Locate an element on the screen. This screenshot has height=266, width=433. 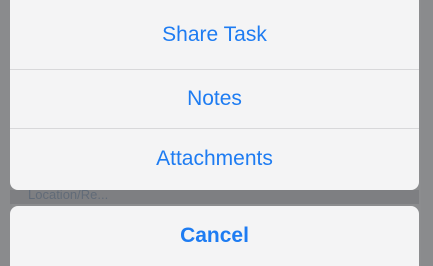
share-task-label: Share Task is located at coordinates (214, 34).